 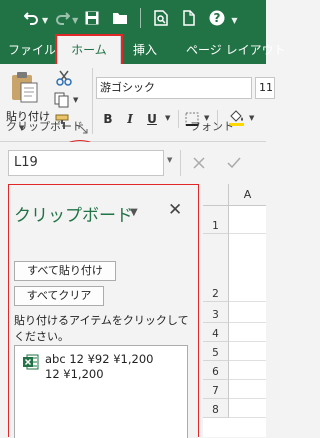 I want to click on row-header: 2, so click(x=216, y=268).